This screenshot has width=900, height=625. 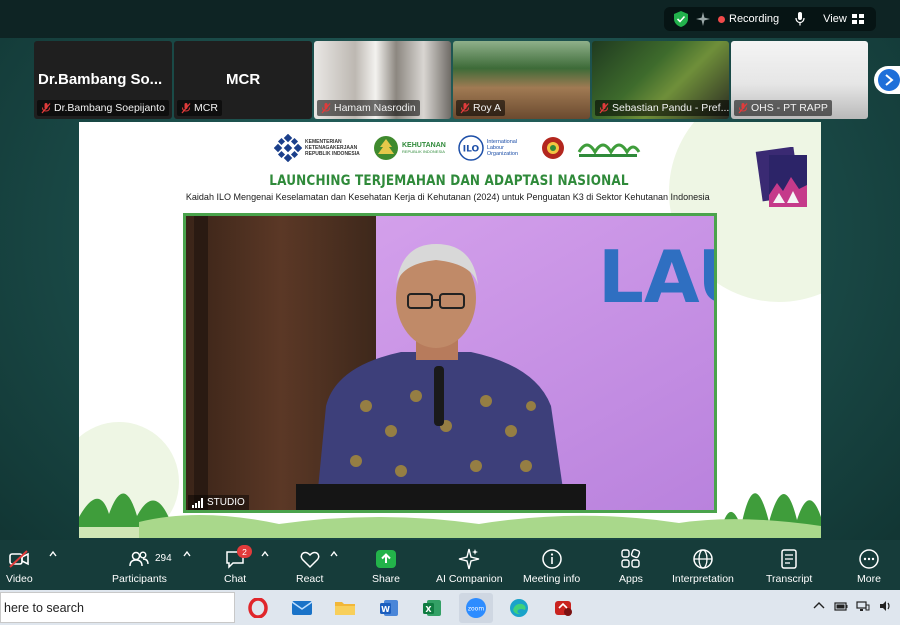 What do you see at coordinates (789, 559) in the screenshot?
I see `transcript-icon` at bounding box center [789, 559].